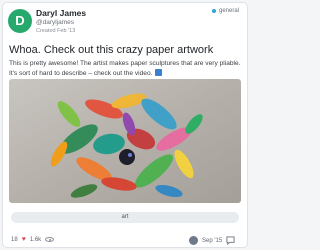 The width and height of the screenshot is (320, 250). Describe the element at coordinates (228, 11) in the screenshot. I see `channel-label: general` at that location.